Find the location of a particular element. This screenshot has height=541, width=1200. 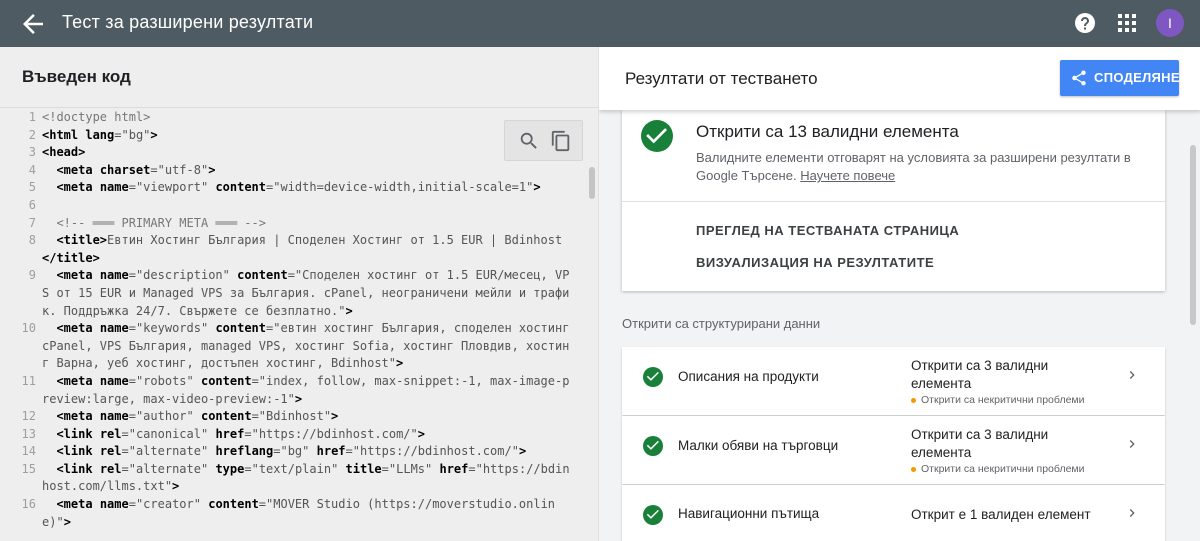

preview-results-link: ВИЗУАЛИЗАЦИЯ НА РЕЗУЛТАТИТЕ is located at coordinates (815, 262).